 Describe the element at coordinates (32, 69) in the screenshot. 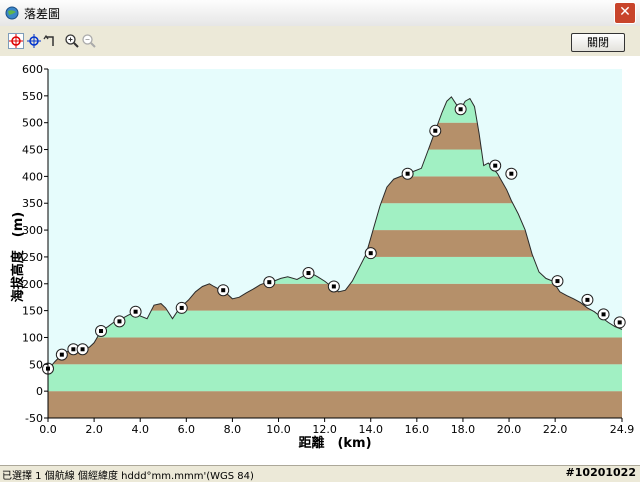

I see `y-tick-label: 600` at that location.